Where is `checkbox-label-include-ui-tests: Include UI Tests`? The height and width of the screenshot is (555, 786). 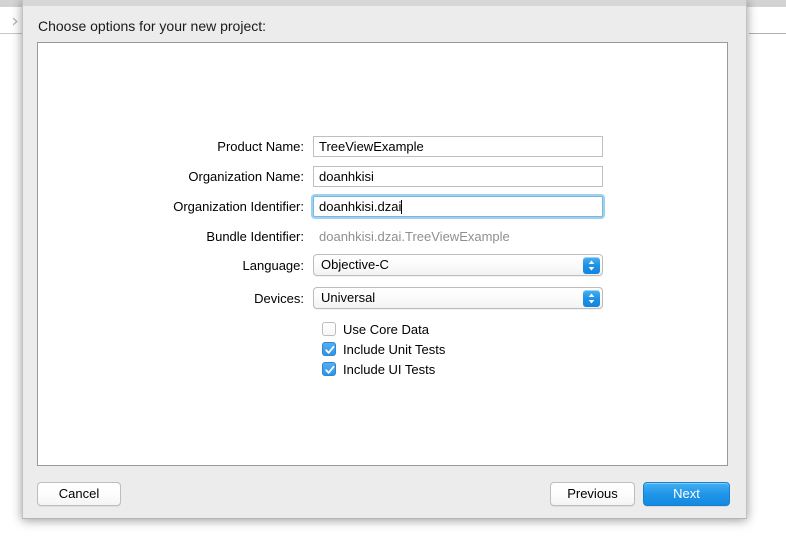
checkbox-label-include-ui-tests: Include UI Tests is located at coordinates (389, 369).